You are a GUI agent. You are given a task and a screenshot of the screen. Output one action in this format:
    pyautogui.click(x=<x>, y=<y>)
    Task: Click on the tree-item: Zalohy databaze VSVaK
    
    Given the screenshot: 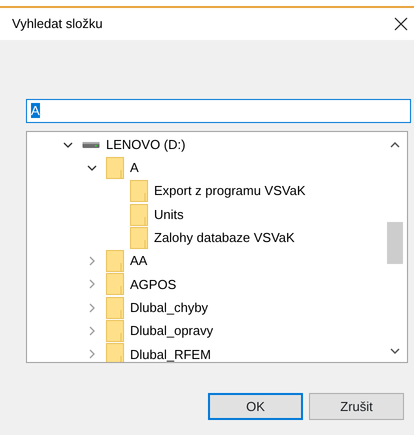 What is the action you would take?
    pyautogui.click(x=224, y=238)
    